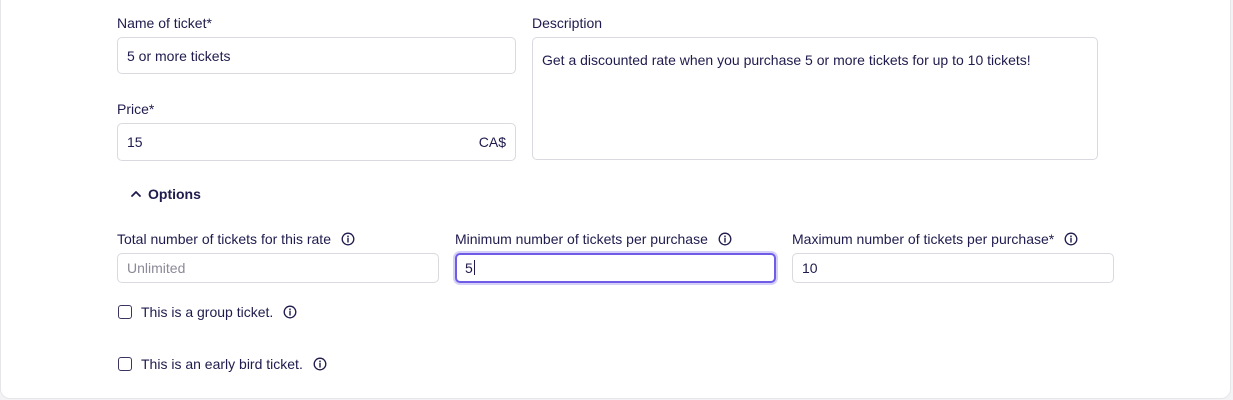  I want to click on price-value: 15, so click(135, 142).